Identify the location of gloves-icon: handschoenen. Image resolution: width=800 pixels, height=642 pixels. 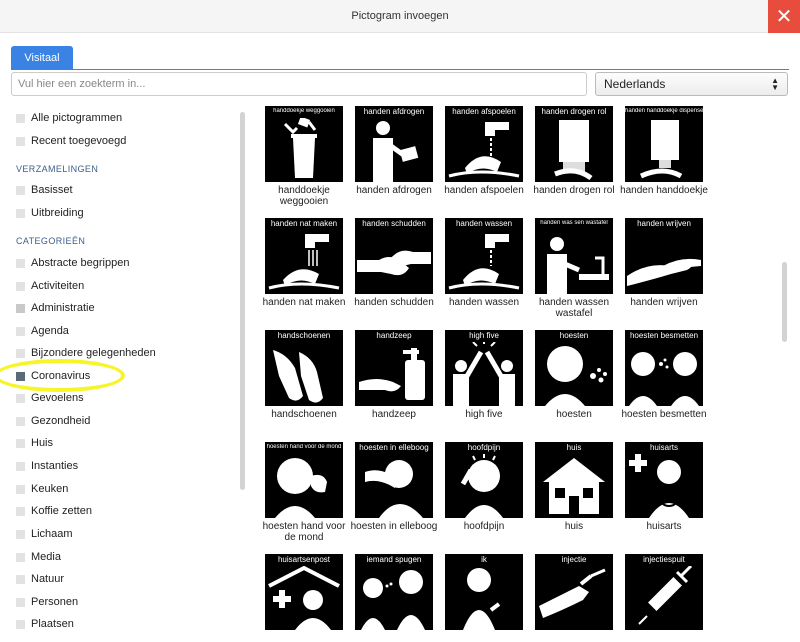
(304, 368).